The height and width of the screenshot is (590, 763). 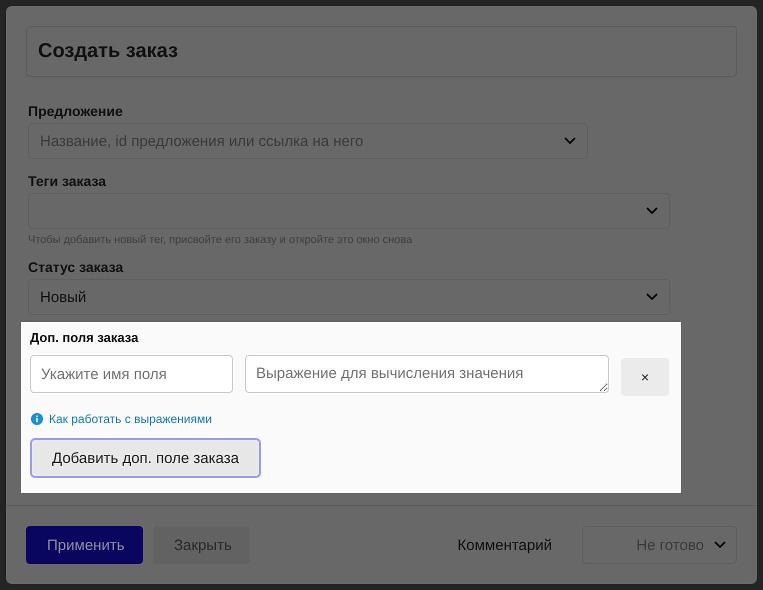 What do you see at coordinates (349, 211) in the screenshot?
I see `select-field` at bounding box center [349, 211].